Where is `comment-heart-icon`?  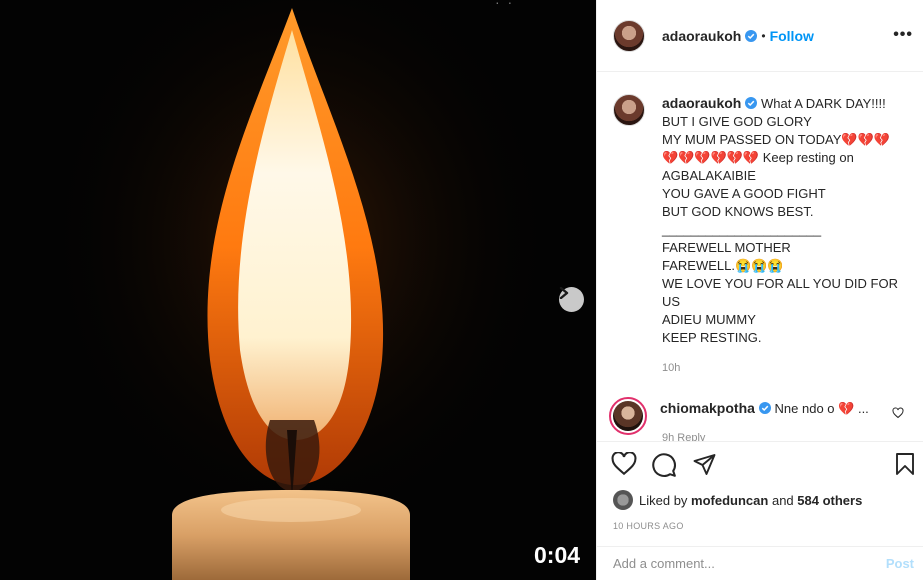 comment-heart-icon is located at coordinates (898, 413).